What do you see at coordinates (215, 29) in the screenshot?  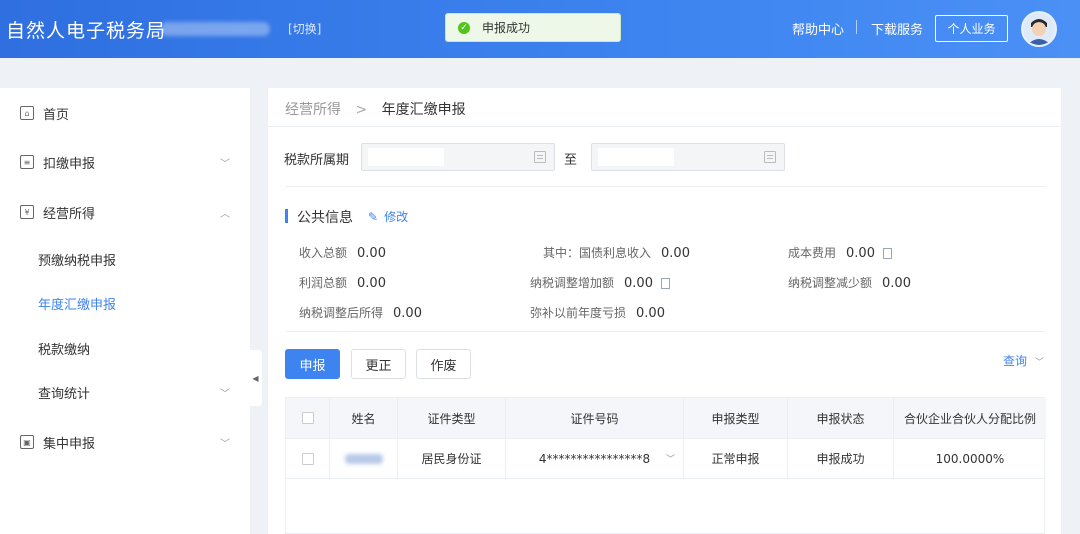 I see `masked-user-name` at bounding box center [215, 29].